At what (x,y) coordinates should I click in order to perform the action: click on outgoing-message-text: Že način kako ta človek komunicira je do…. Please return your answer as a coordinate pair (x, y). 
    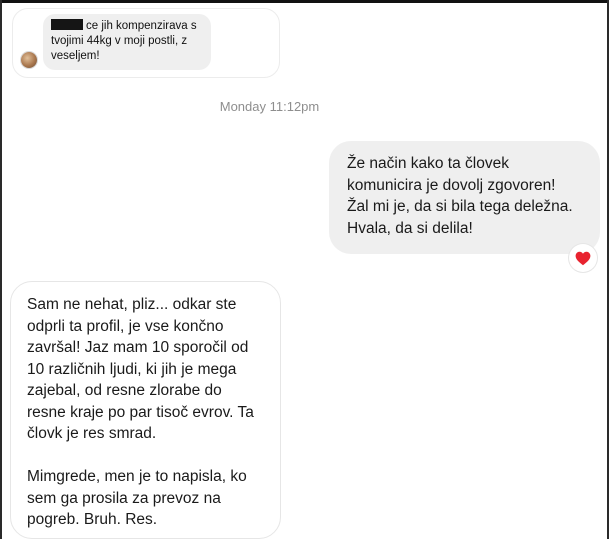
    Looking at the image, I should click on (460, 196).